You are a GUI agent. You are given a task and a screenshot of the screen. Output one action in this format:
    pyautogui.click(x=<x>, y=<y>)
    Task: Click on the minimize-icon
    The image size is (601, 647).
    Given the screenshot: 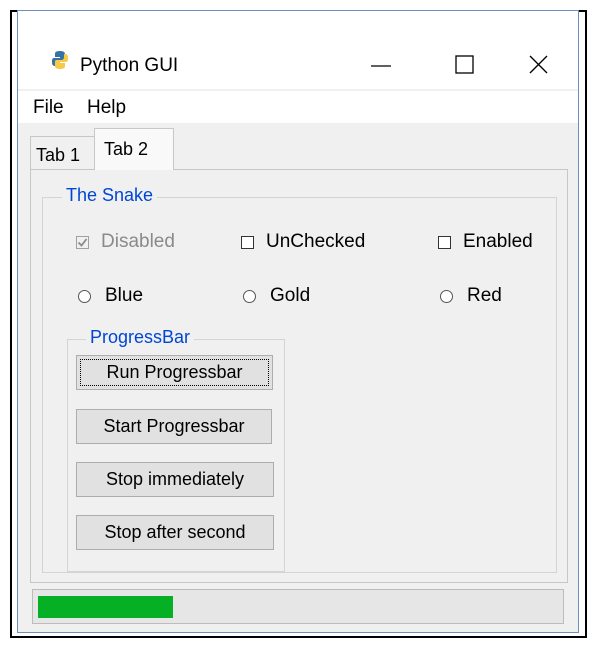 What is the action you would take?
    pyautogui.click(x=383, y=65)
    